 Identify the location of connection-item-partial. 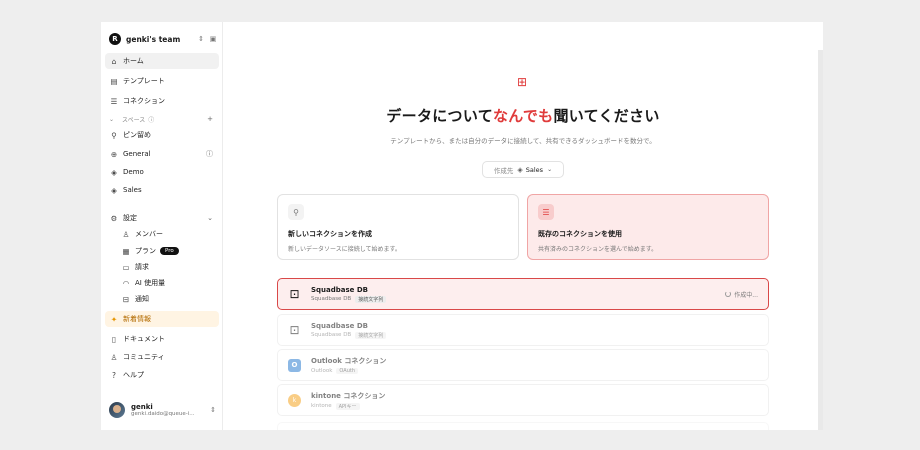
(523, 426).